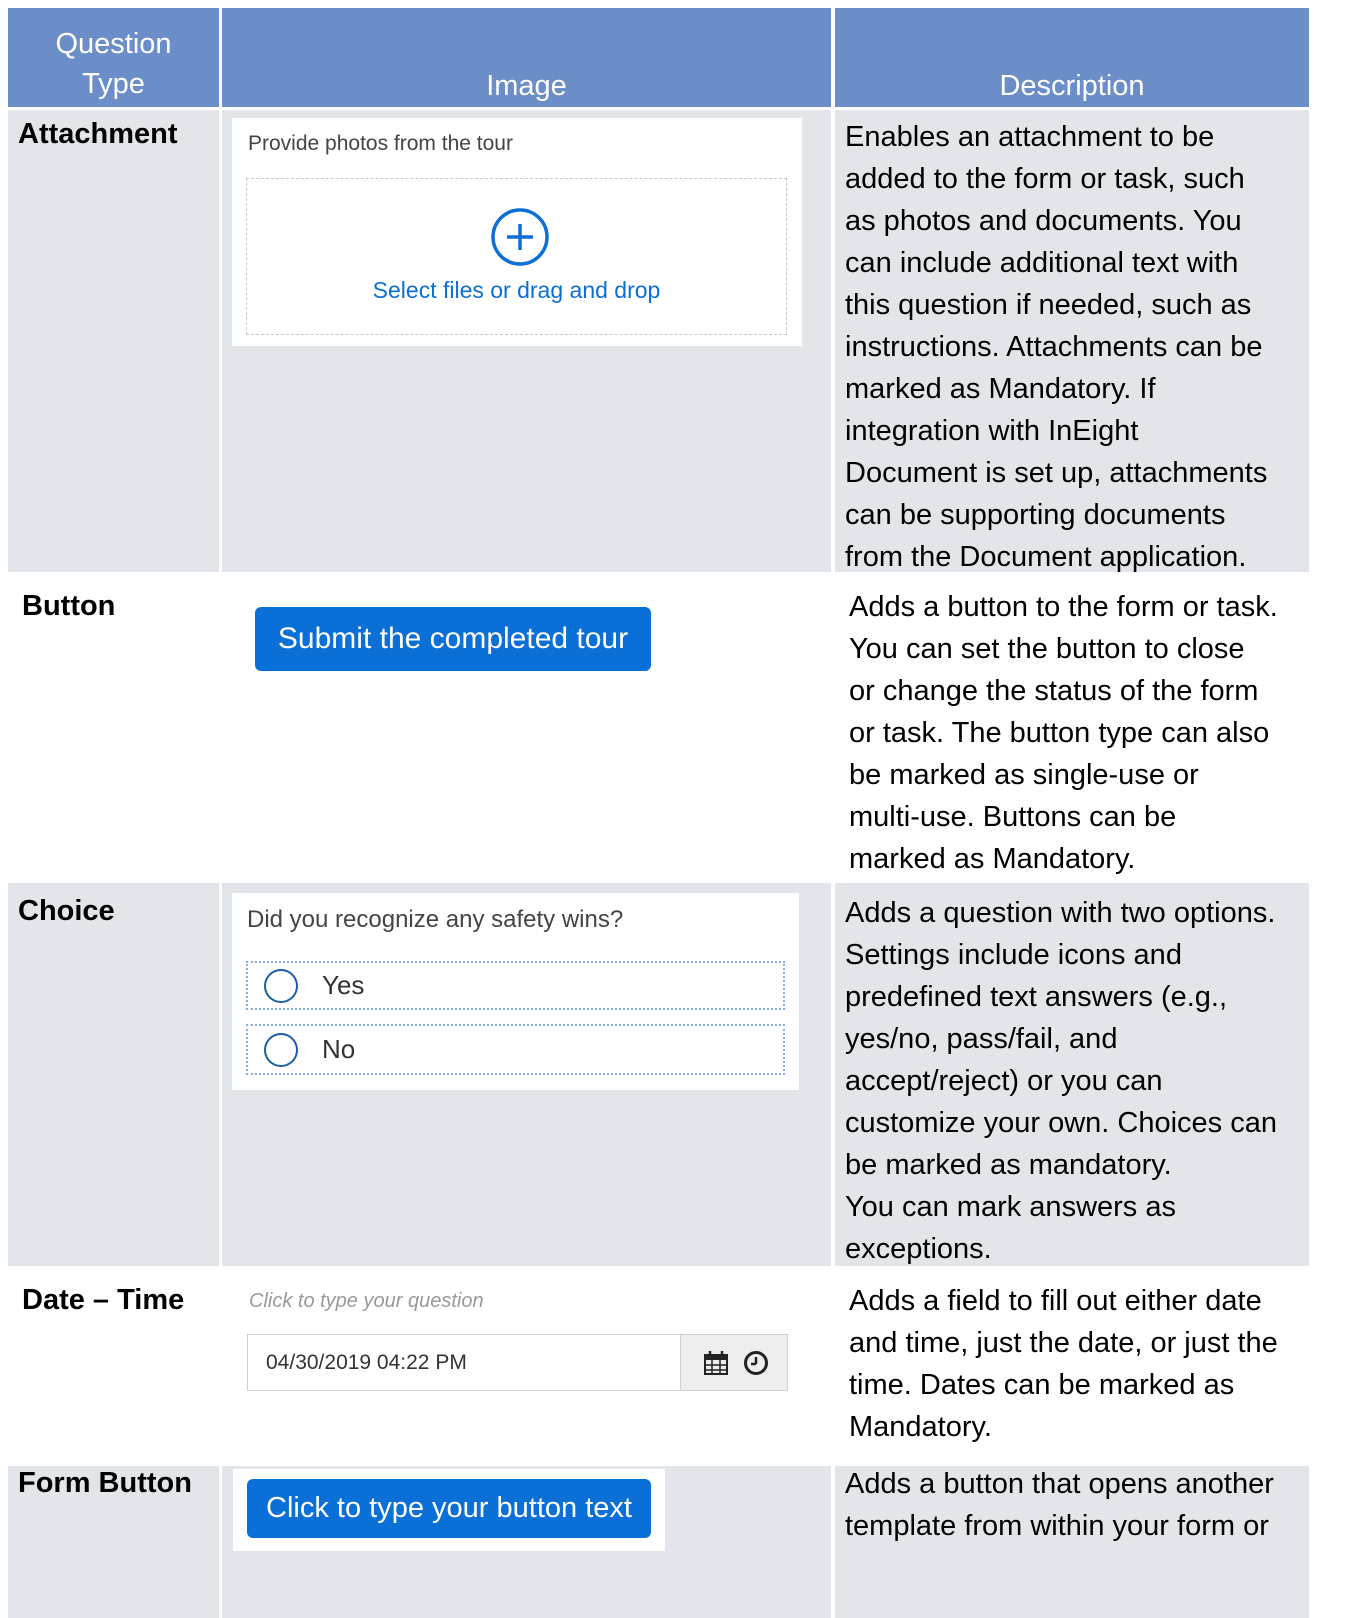  What do you see at coordinates (515, 985) in the screenshot?
I see `choice-option-yes: Yes` at bounding box center [515, 985].